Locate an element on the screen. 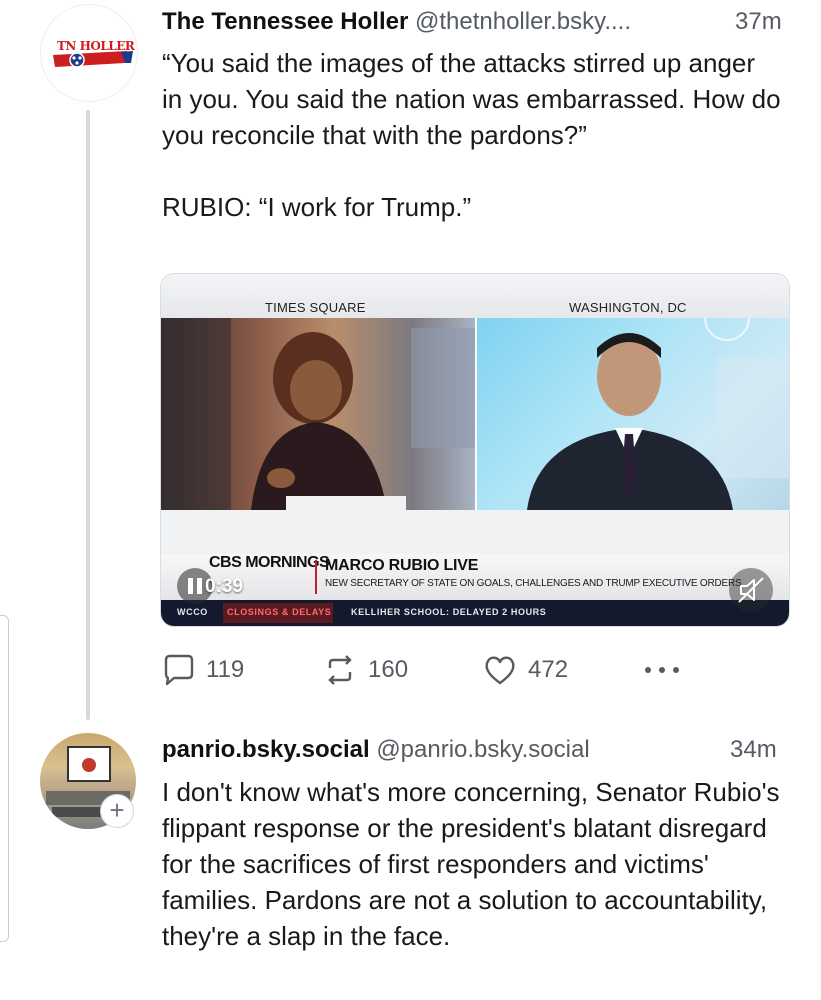  tennessee-flag-logo-icon is located at coordinates (93, 59).